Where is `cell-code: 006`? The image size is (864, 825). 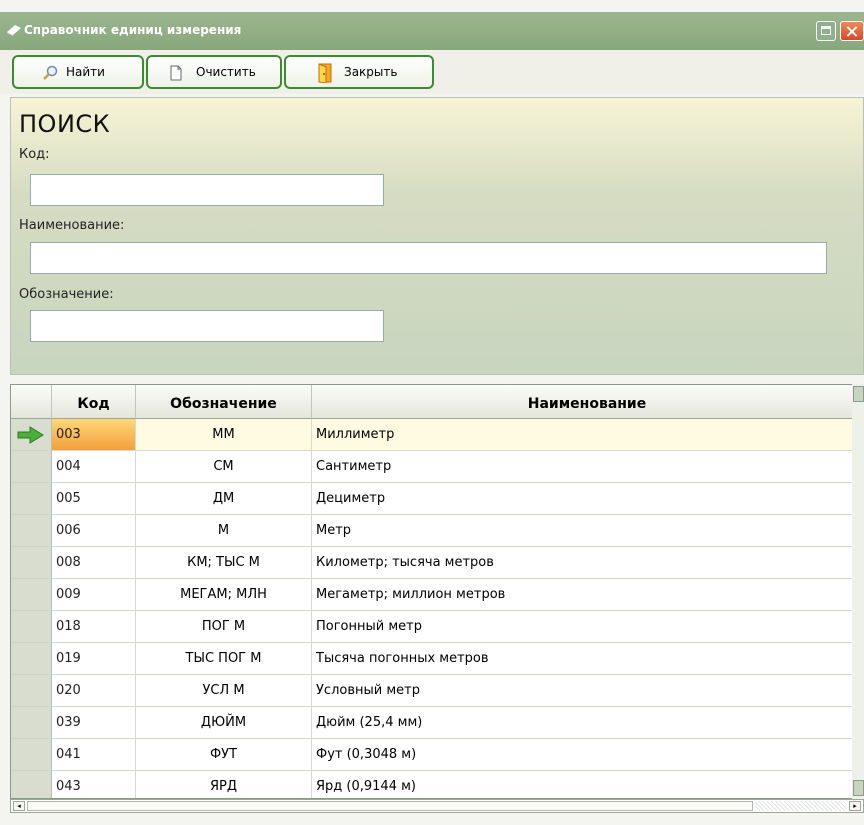
cell-code: 006 is located at coordinates (94, 531).